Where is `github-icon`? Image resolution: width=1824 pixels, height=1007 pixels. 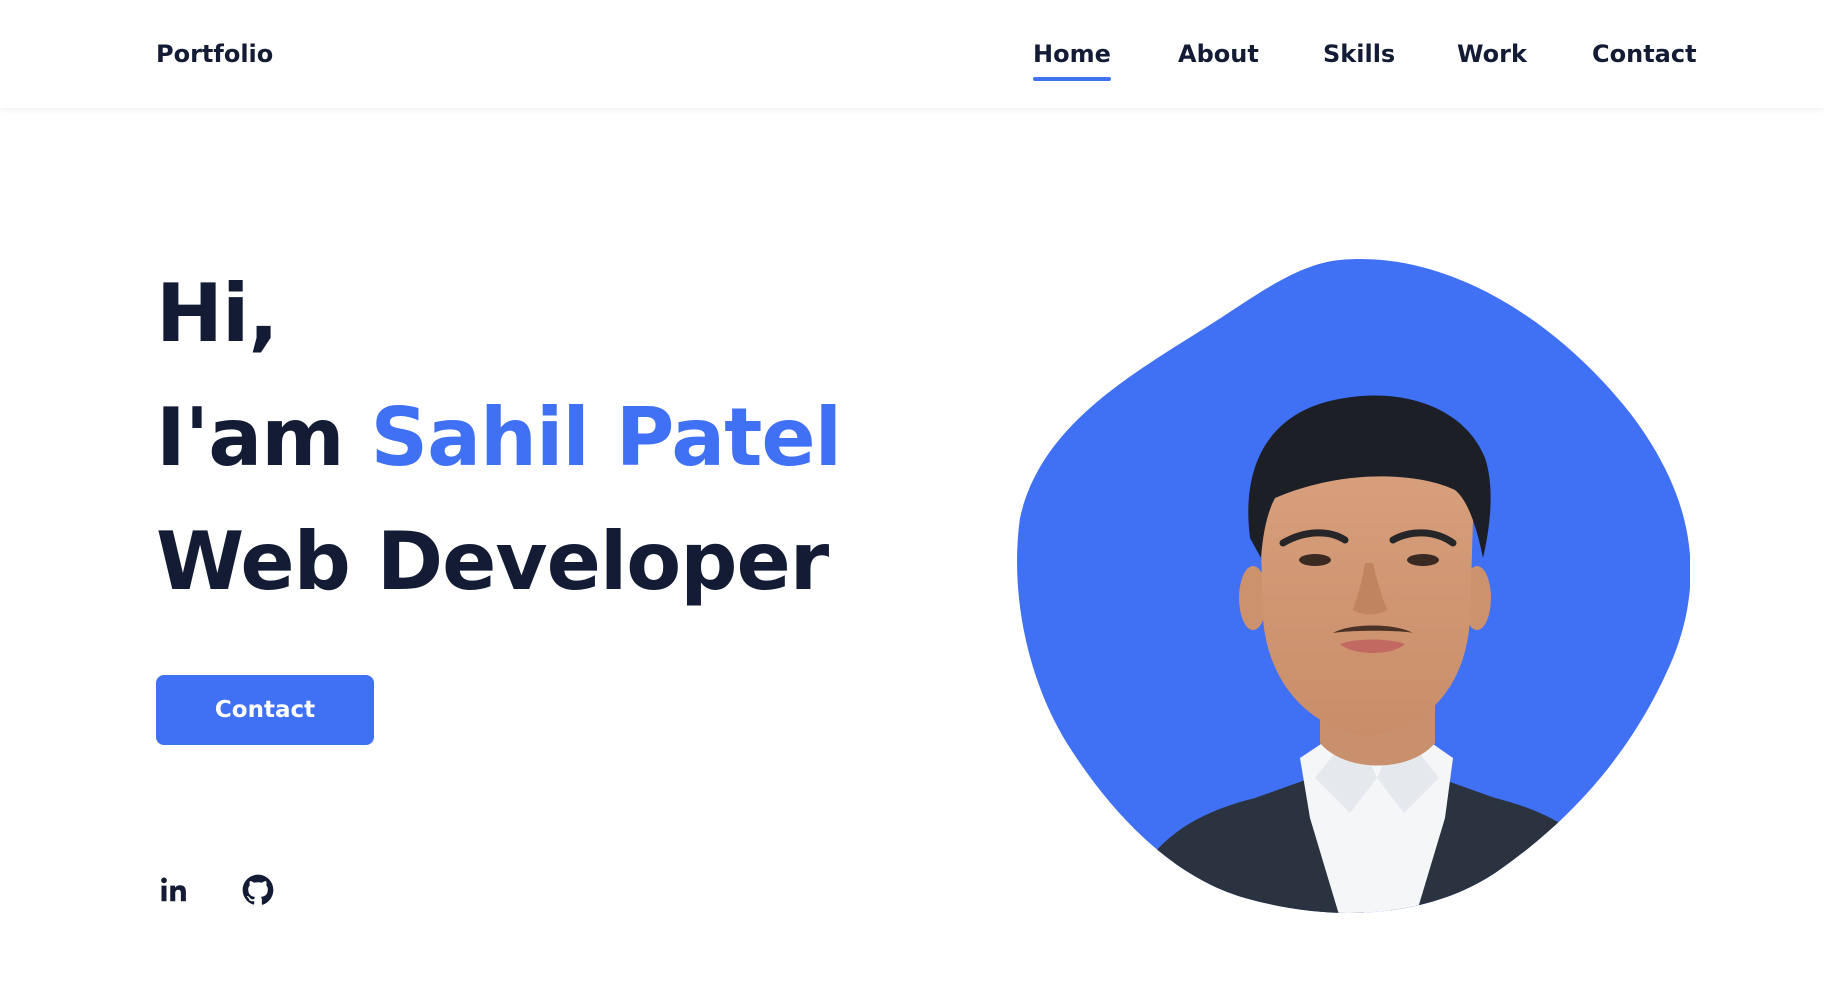 github-icon is located at coordinates (258, 889).